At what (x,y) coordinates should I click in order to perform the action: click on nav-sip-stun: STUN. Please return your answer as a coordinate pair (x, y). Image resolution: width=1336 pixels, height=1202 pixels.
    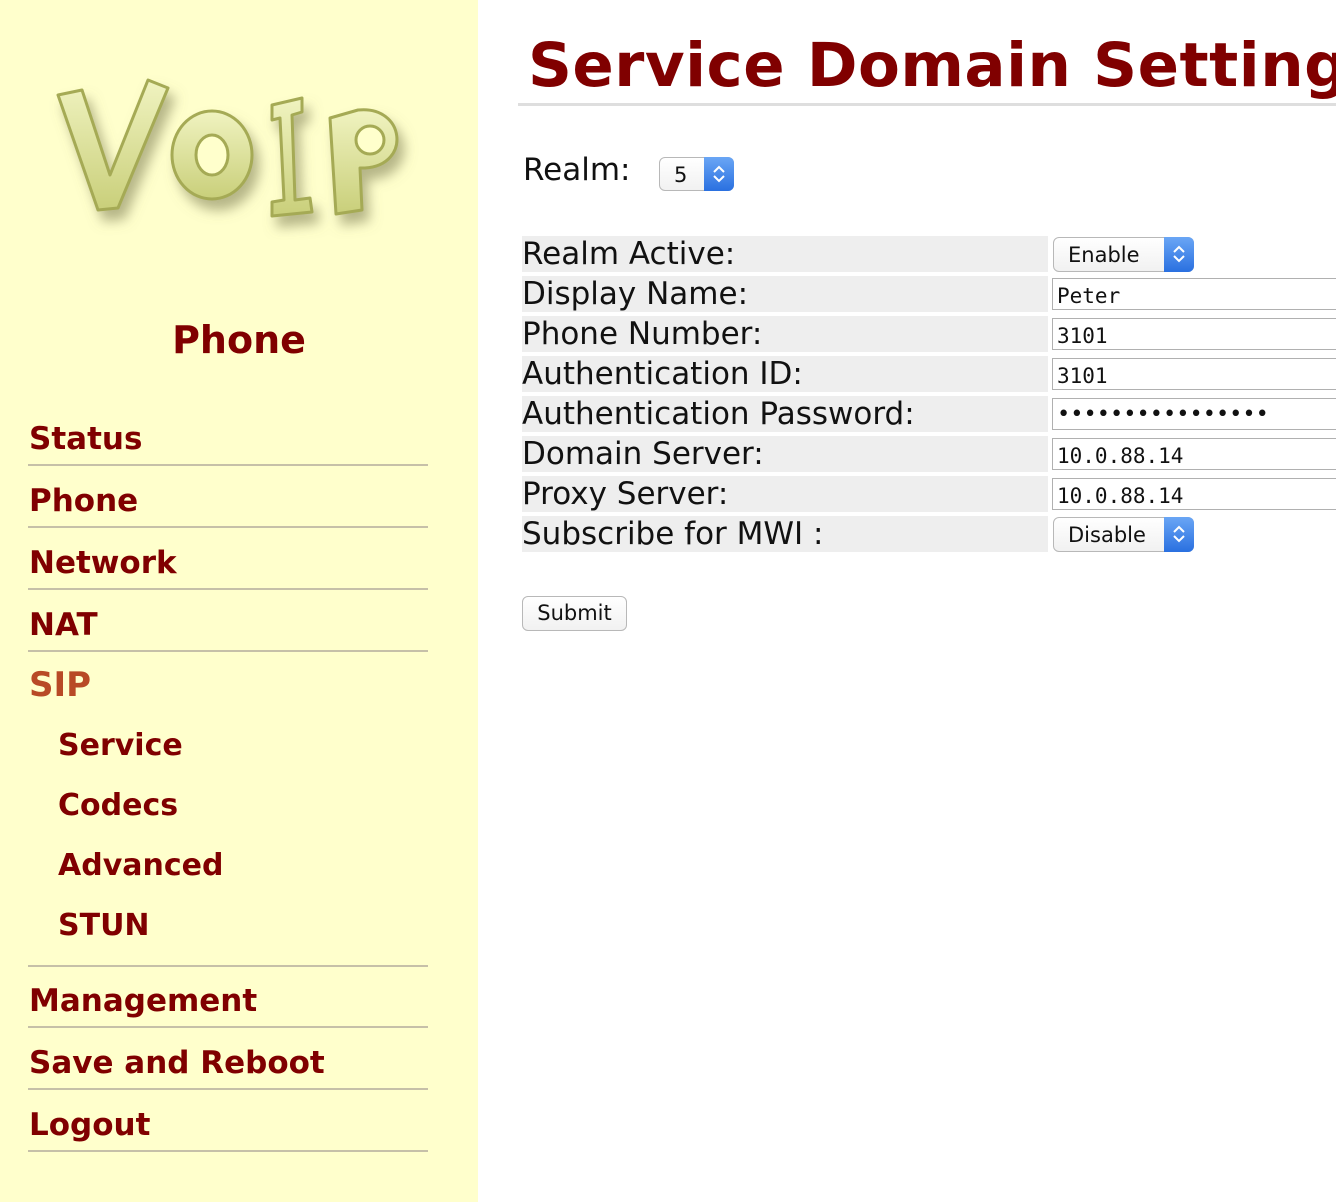
    Looking at the image, I should click on (104, 926).